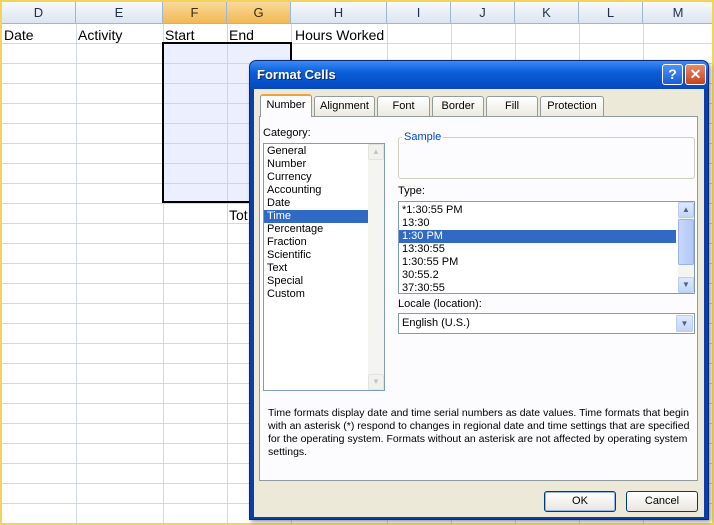 This screenshot has width=714, height=525. I want to click on close-button: ✕, so click(695, 74).